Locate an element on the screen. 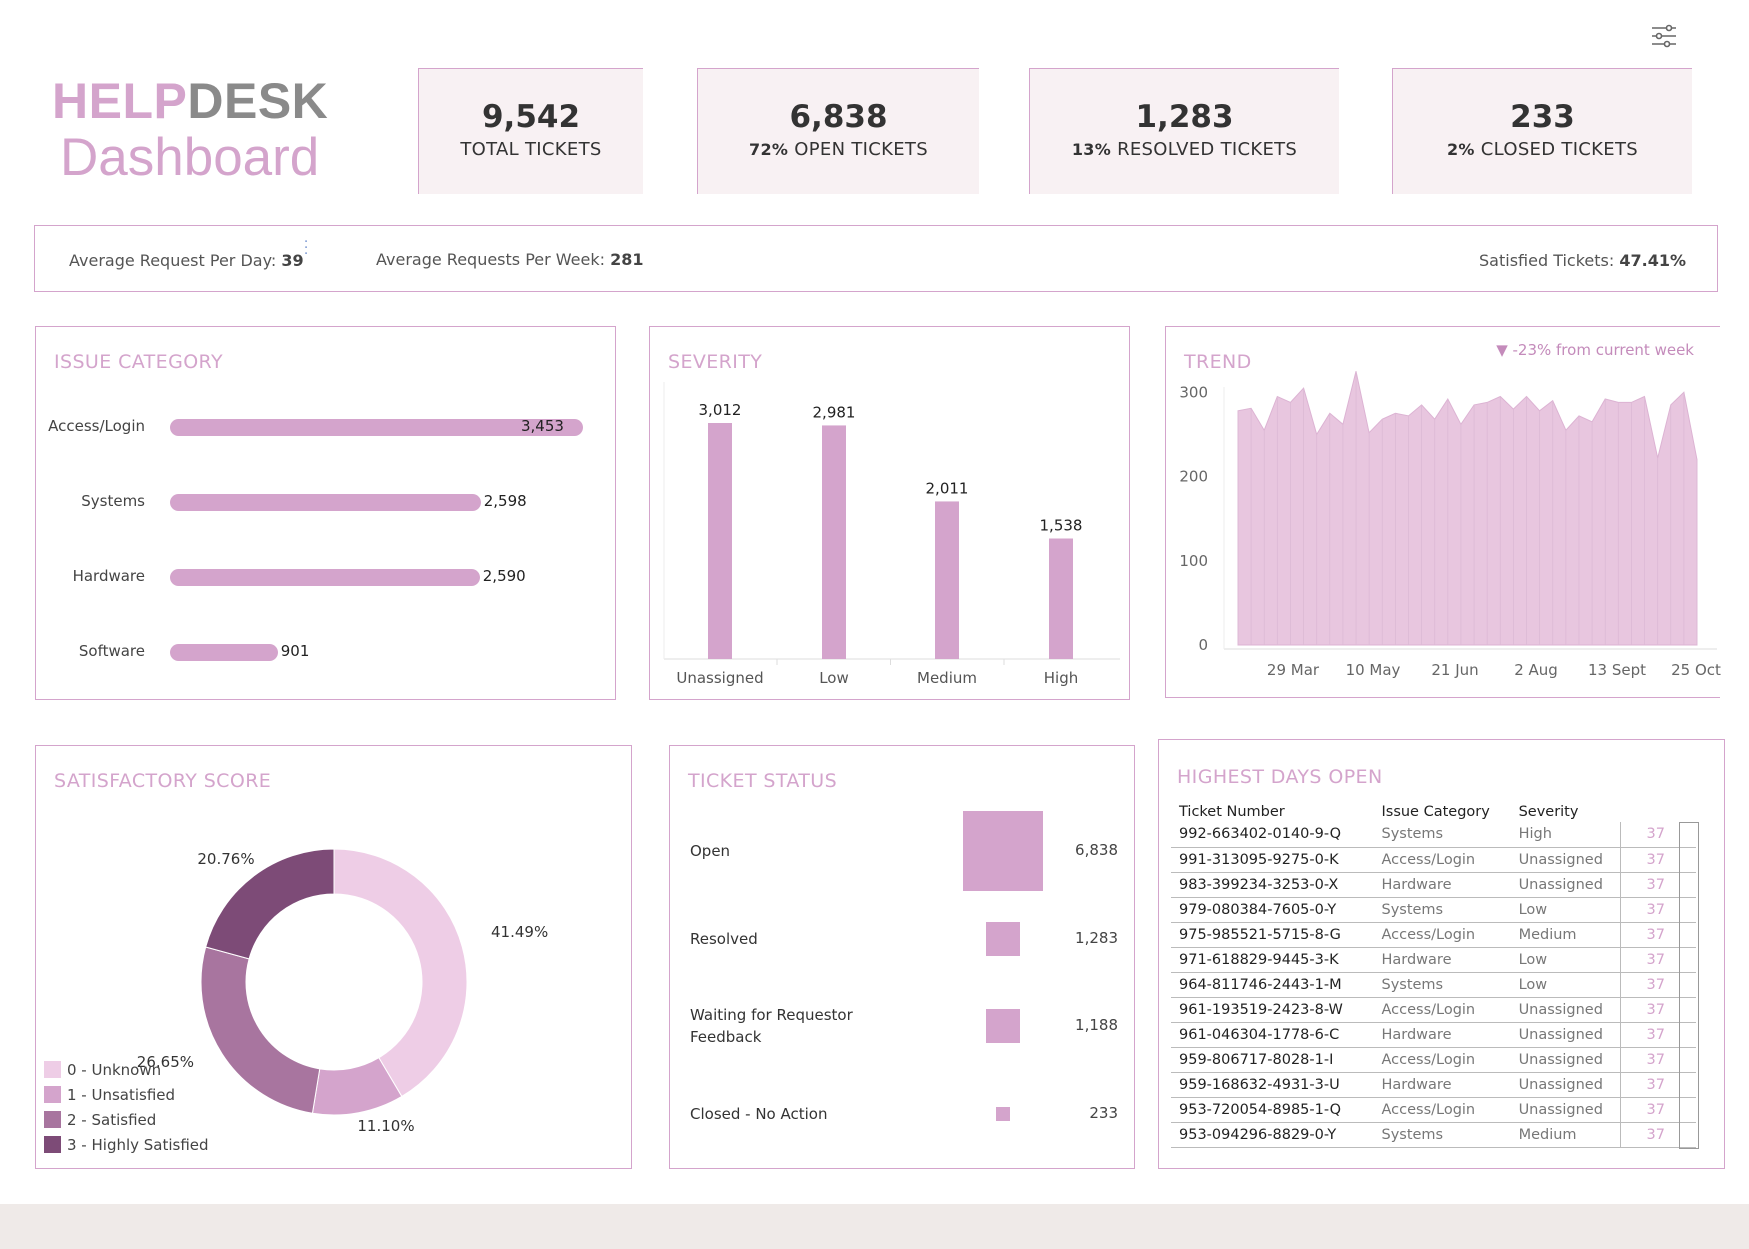 Image resolution: width=1749 pixels, height=1249 pixels. ticket-number-cell: 983-399234-3253-0-X is located at coordinates (1272, 885).